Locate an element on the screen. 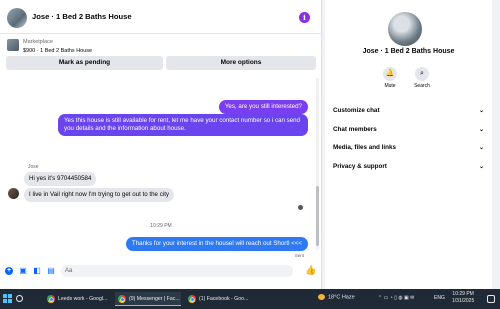 The height and width of the screenshot is (309, 500). clock: 10:29 PM 1/31/2025 is located at coordinates (463, 298).